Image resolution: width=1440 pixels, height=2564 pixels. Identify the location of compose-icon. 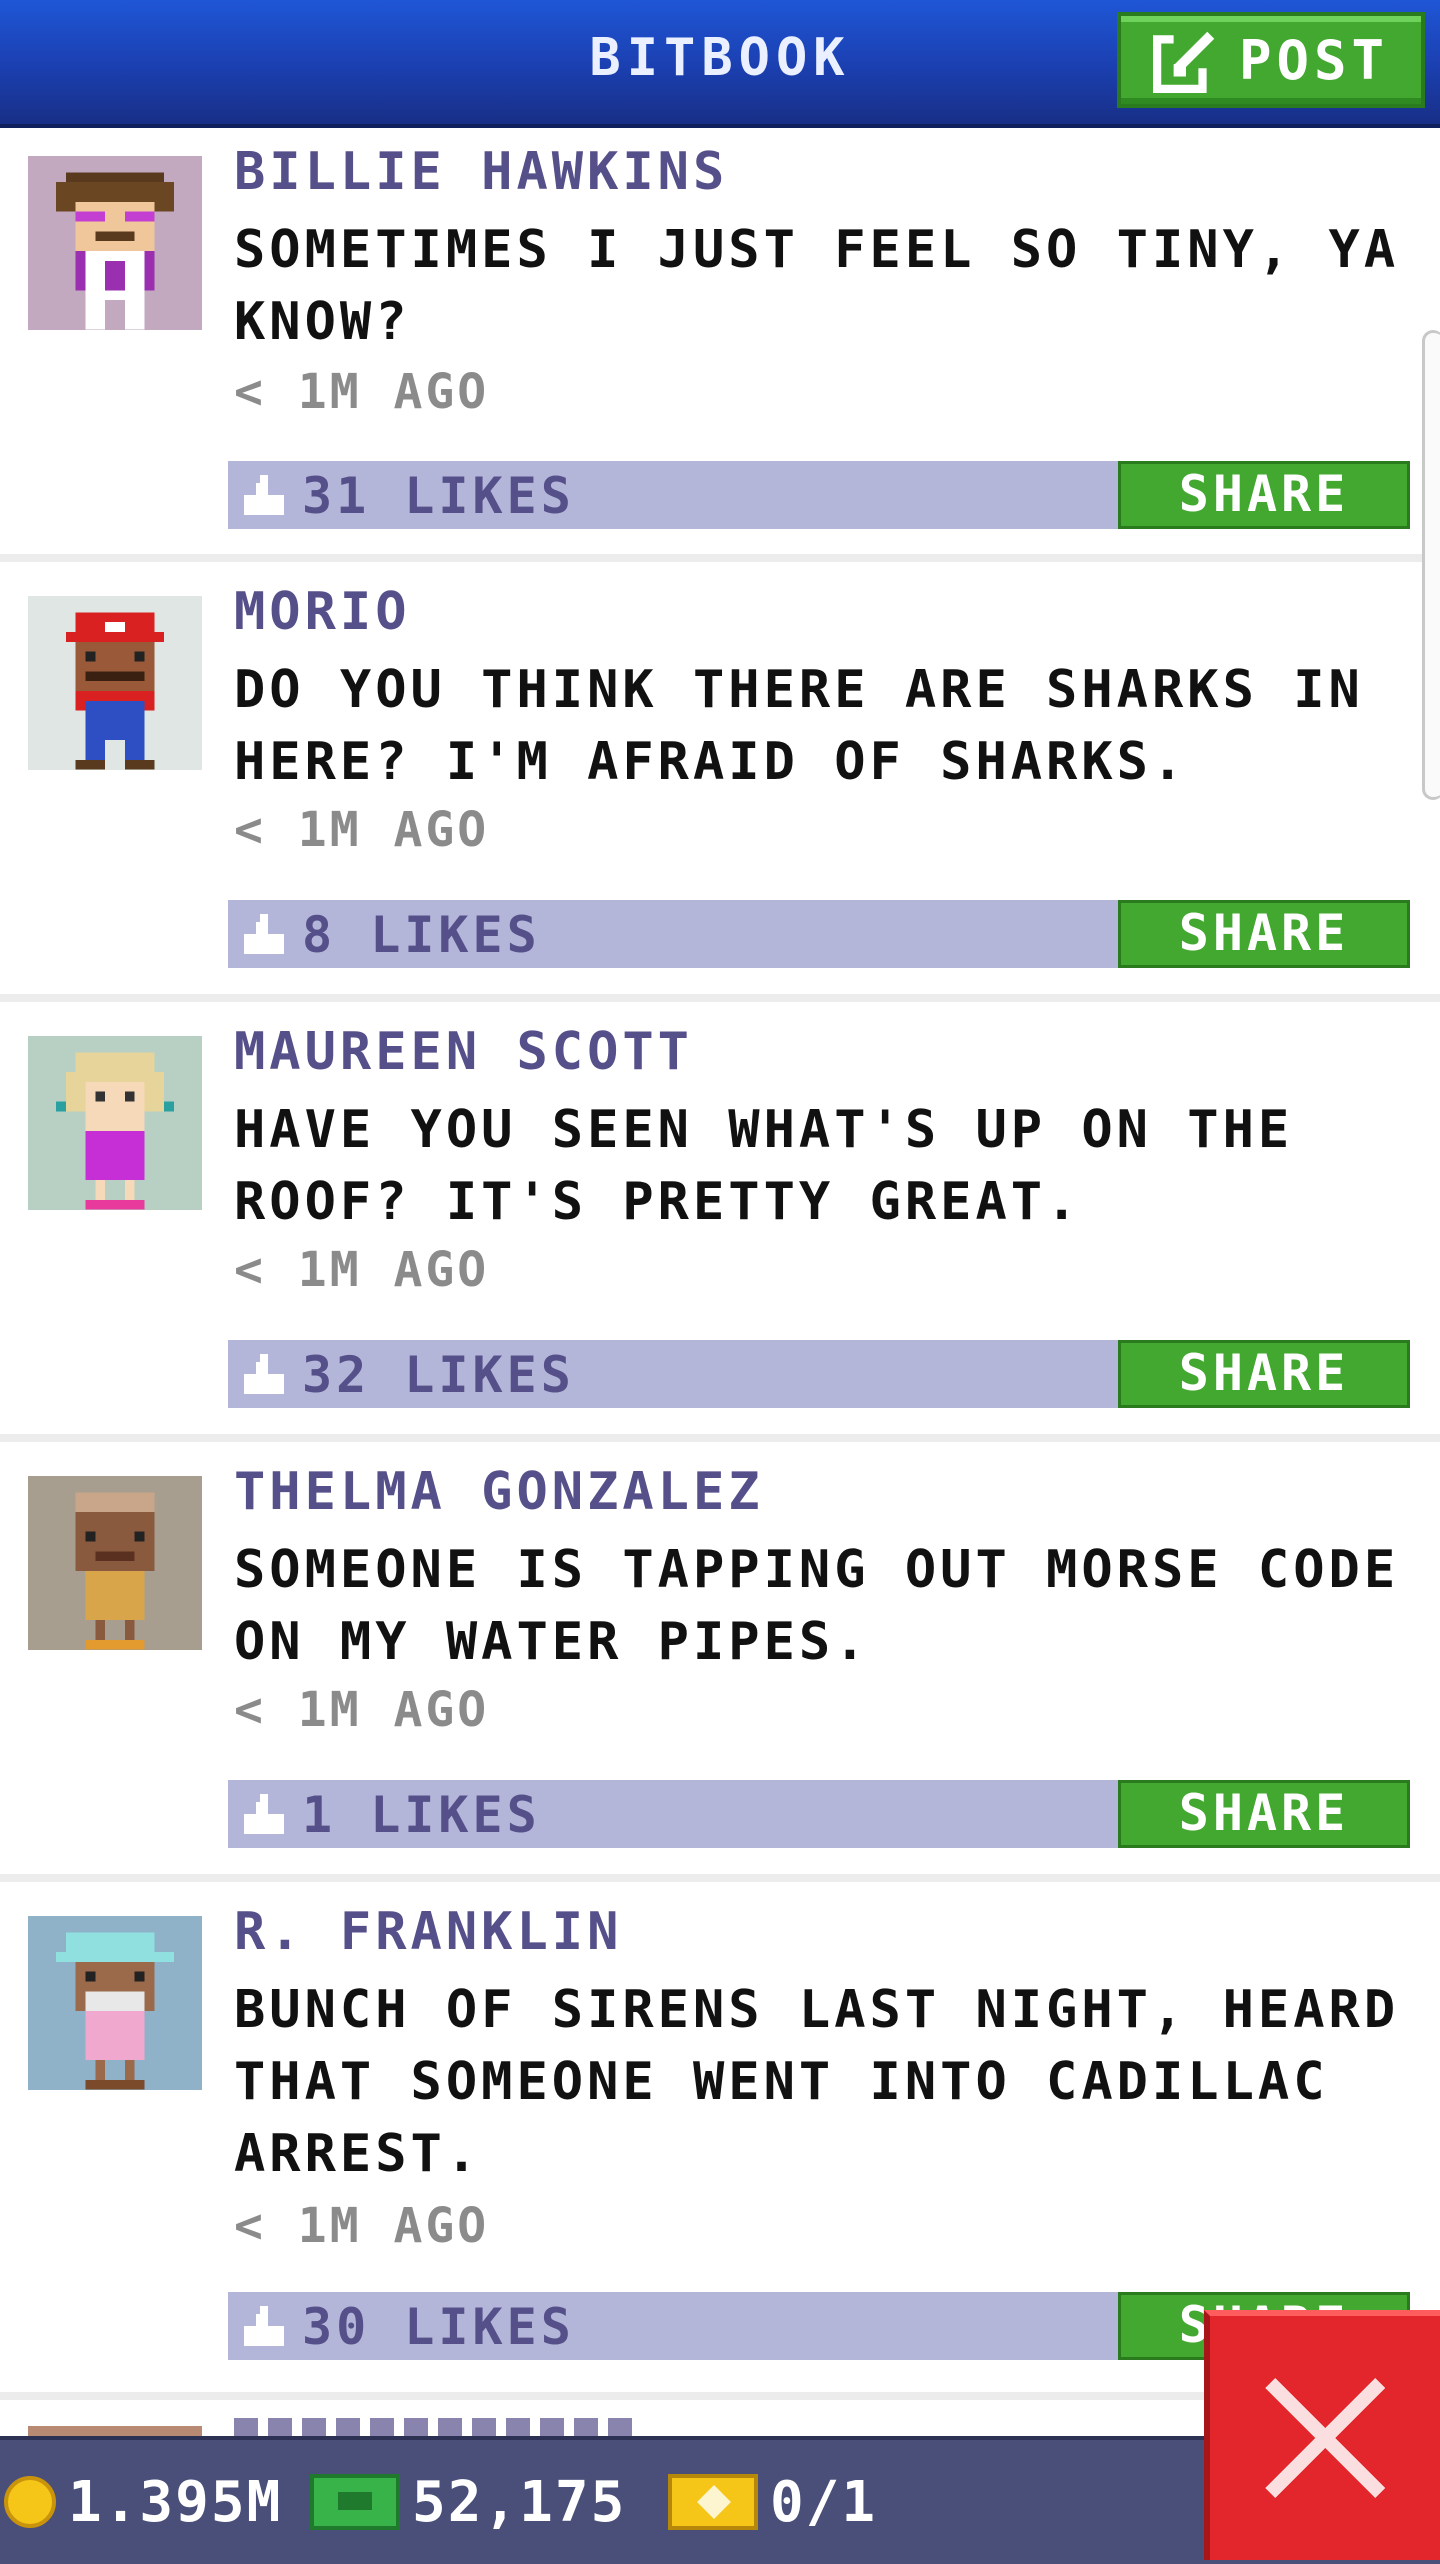
(1183, 62).